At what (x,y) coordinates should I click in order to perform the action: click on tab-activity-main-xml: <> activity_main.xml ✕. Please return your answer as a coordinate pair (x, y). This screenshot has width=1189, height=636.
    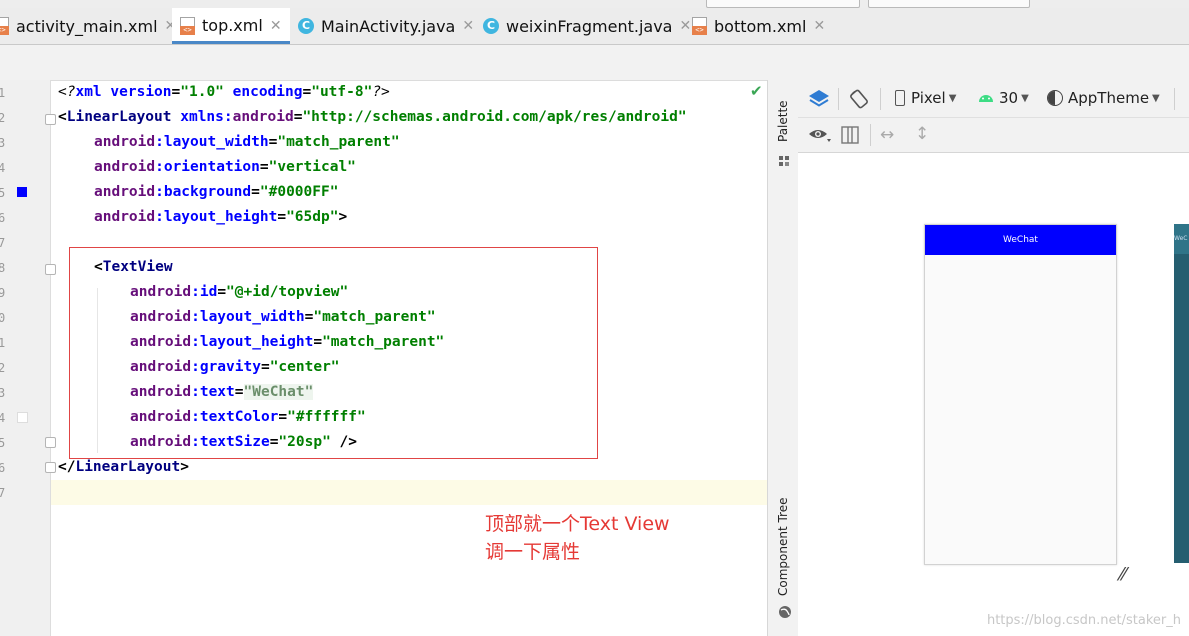
    Looking at the image, I should click on (88, 26).